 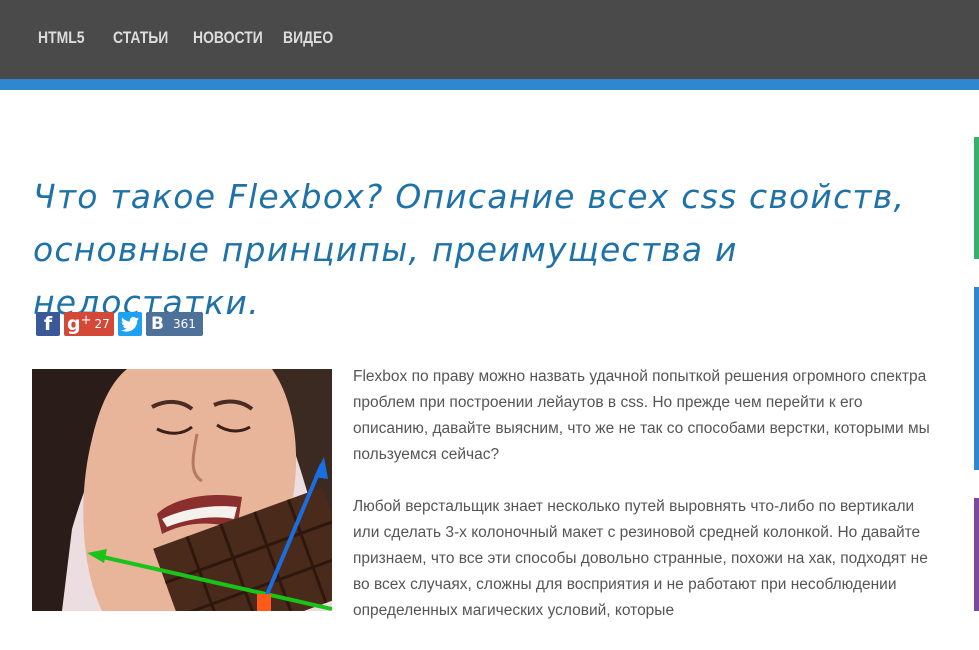 What do you see at coordinates (184, 324) in the screenshot?
I see `vk-count: 361` at bounding box center [184, 324].